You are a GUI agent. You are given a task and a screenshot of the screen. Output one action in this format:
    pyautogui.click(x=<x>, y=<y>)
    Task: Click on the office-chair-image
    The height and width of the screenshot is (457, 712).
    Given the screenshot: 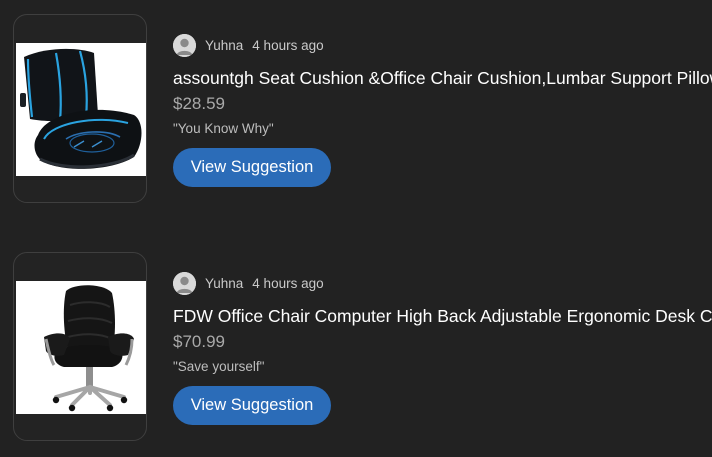 What is the action you would take?
    pyautogui.click(x=81, y=347)
    